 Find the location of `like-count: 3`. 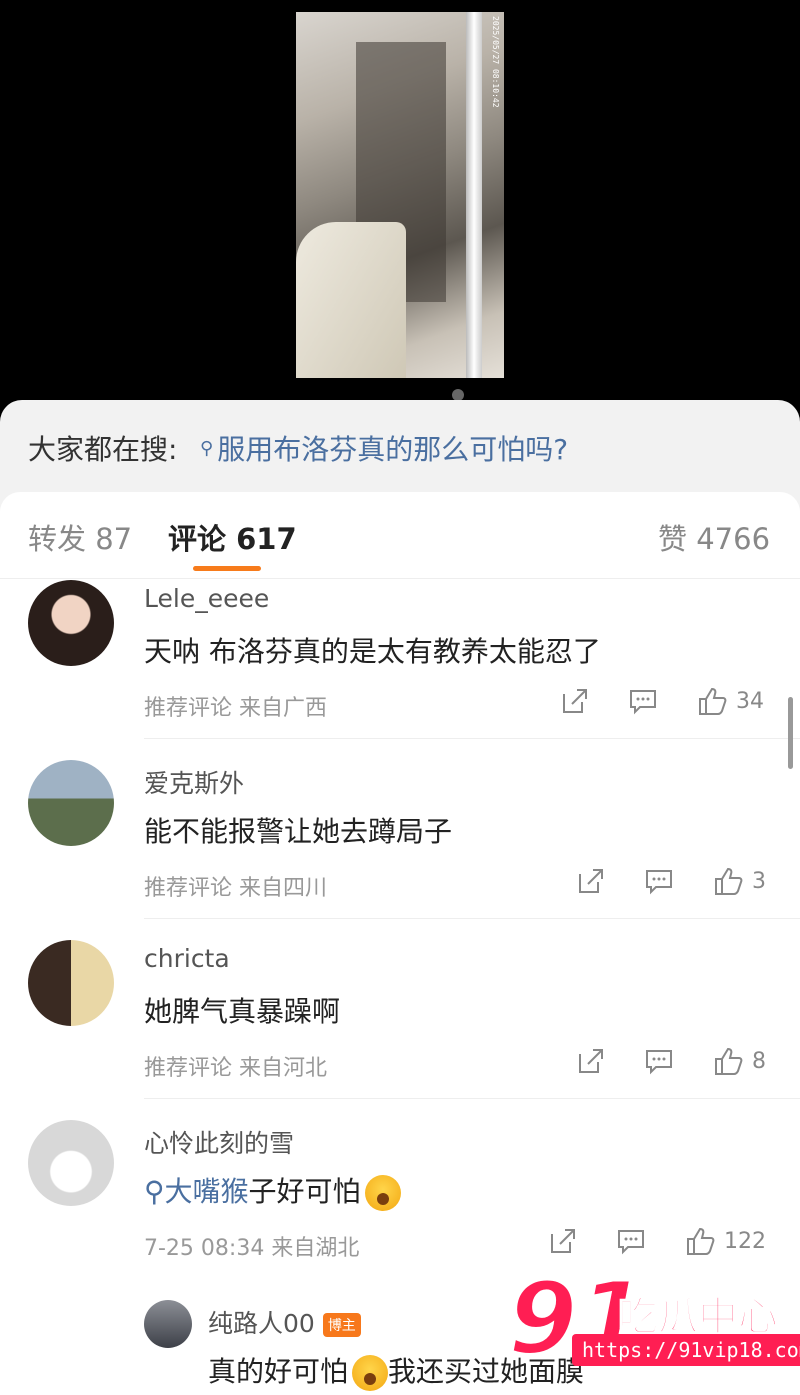

like-count: 3 is located at coordinates (759, 881).